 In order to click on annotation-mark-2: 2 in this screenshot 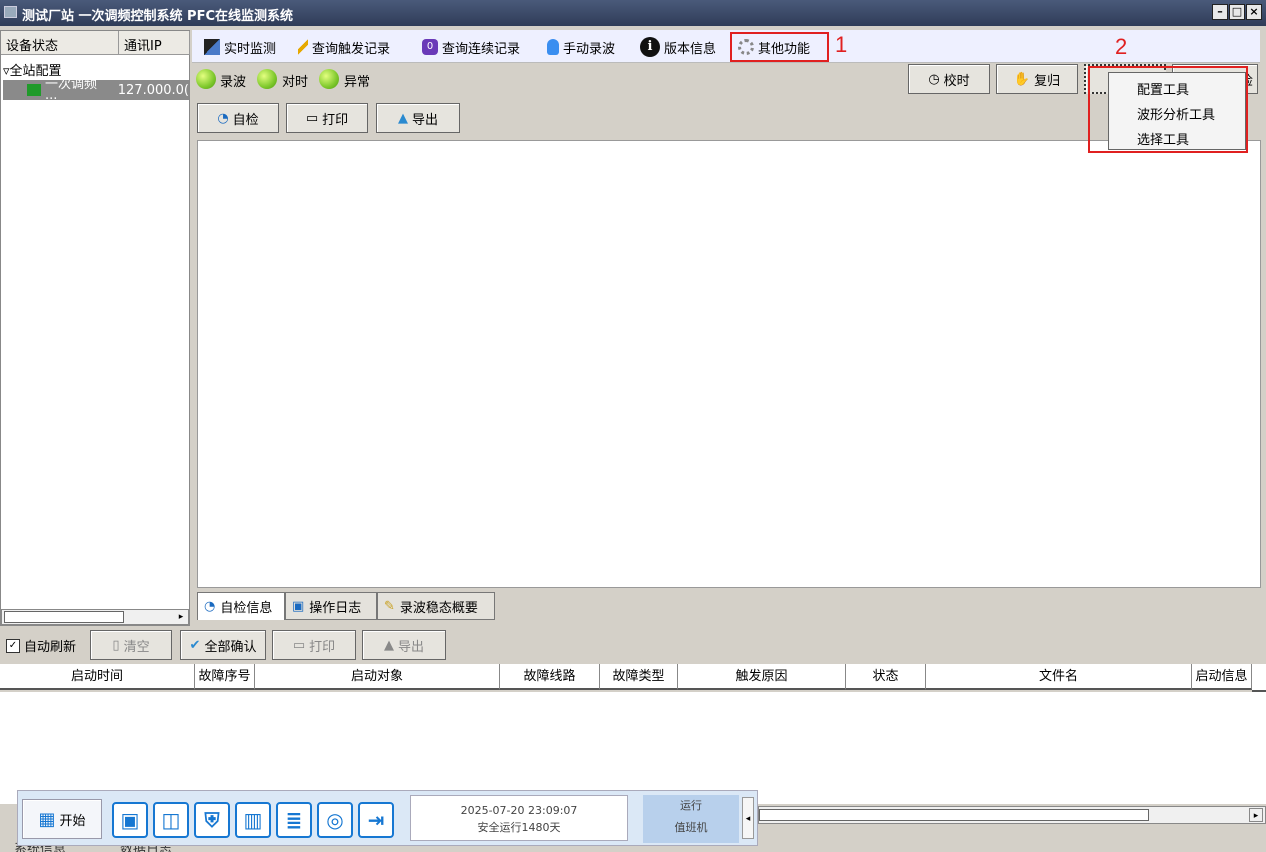, I will do `click(1121, 46)`.